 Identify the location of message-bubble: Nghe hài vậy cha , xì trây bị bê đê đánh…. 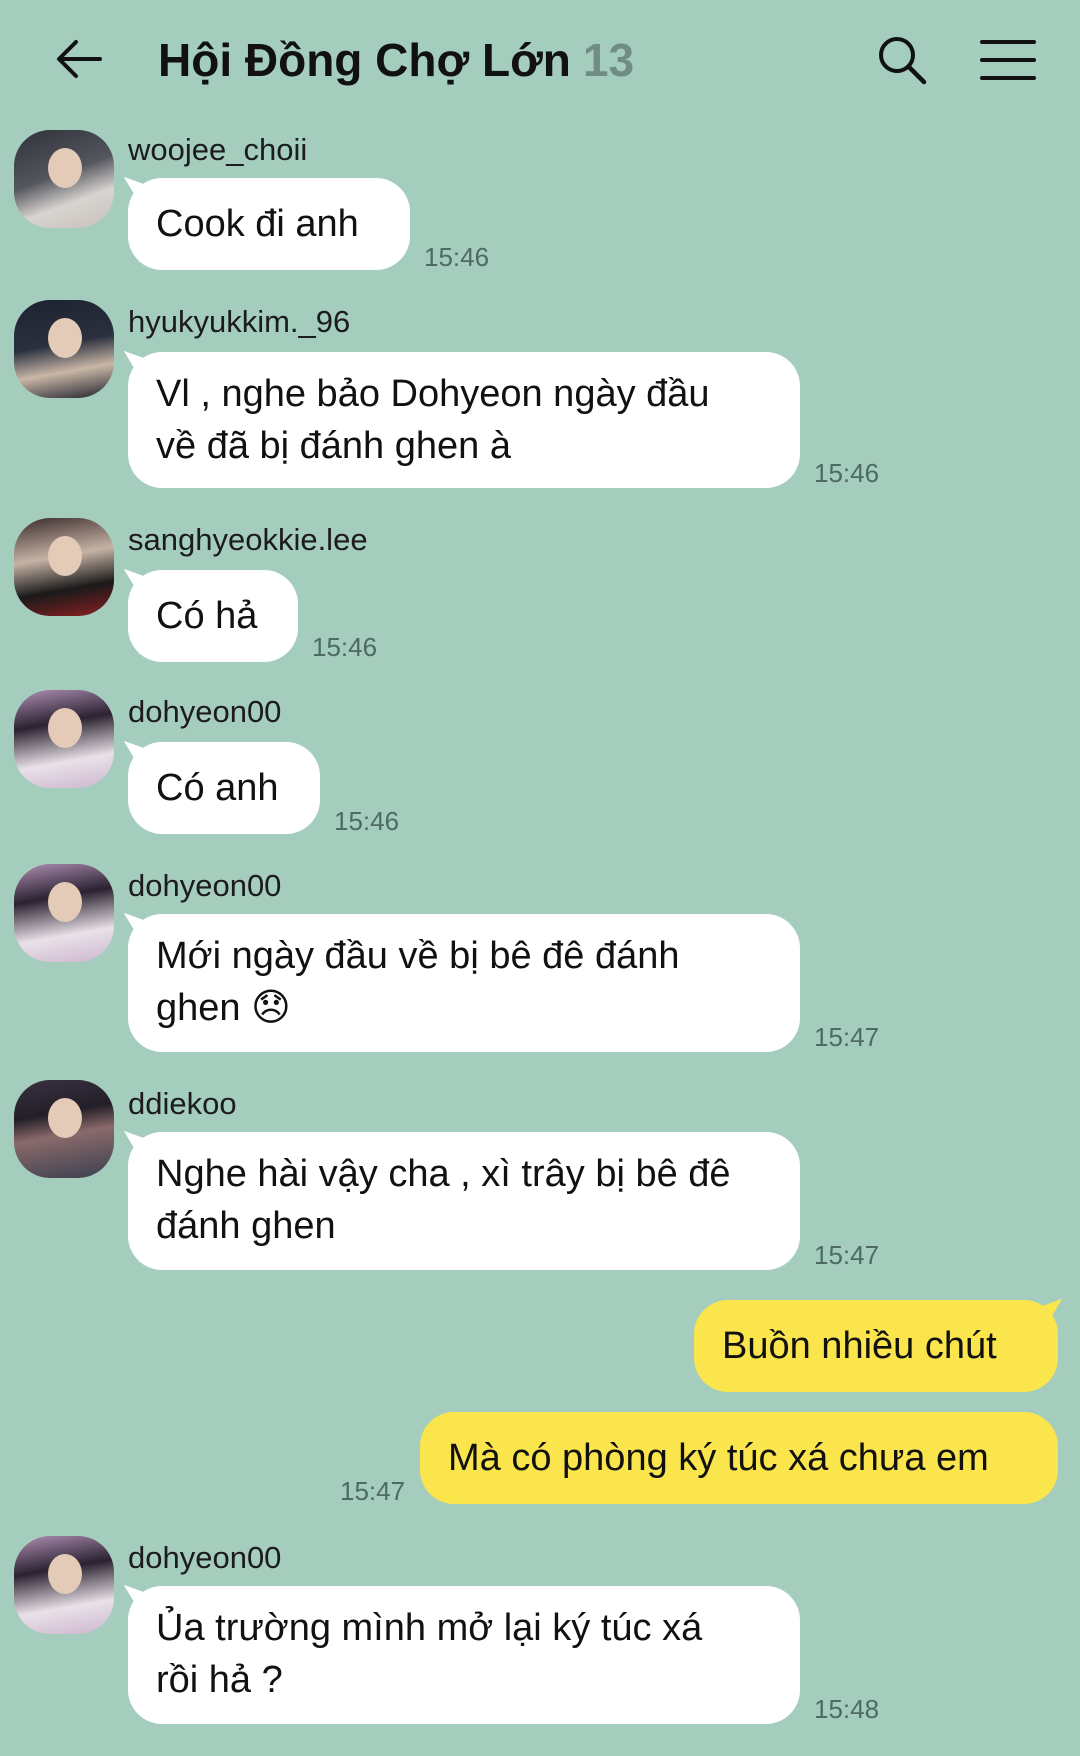
(464, 1201).